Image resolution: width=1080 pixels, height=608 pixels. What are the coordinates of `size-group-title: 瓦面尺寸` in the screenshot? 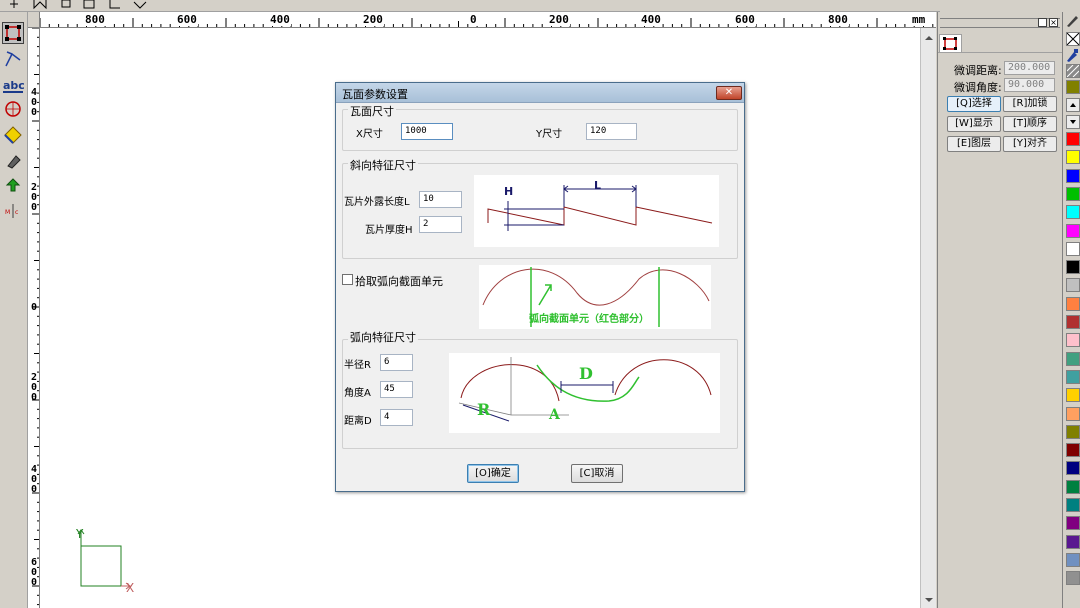 It's located at (372, 111).